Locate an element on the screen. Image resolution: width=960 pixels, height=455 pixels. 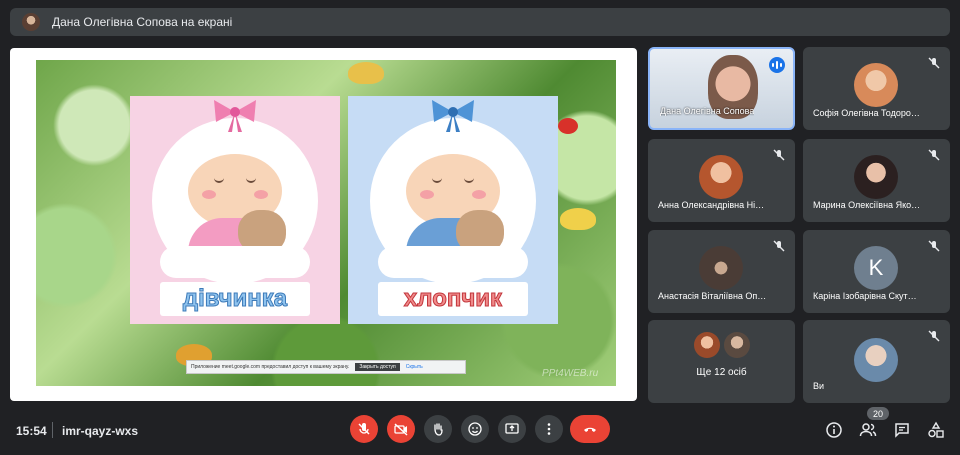
emoji-reaction-button is located at coordinates (475, 429).